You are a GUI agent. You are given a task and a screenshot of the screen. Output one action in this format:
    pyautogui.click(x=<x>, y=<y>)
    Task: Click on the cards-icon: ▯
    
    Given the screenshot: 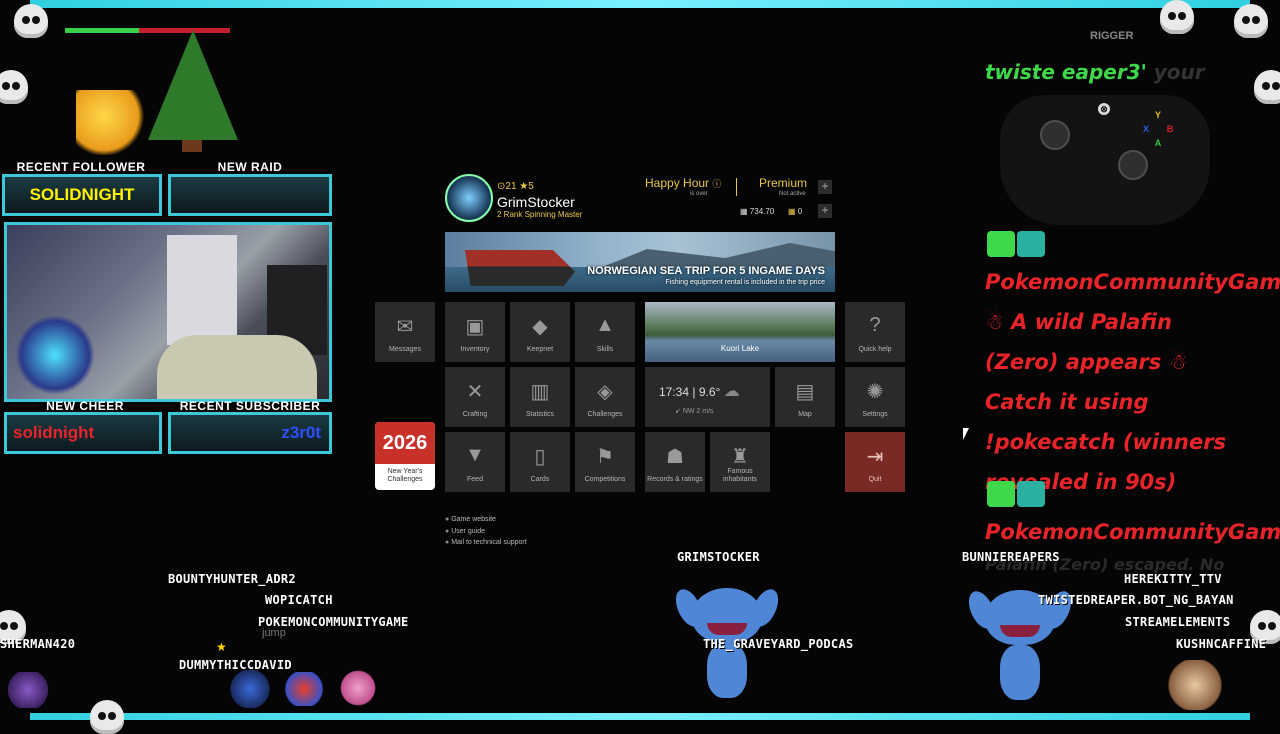 What is the action you would take?
    pyautogui.click(x=540, y=457)
    